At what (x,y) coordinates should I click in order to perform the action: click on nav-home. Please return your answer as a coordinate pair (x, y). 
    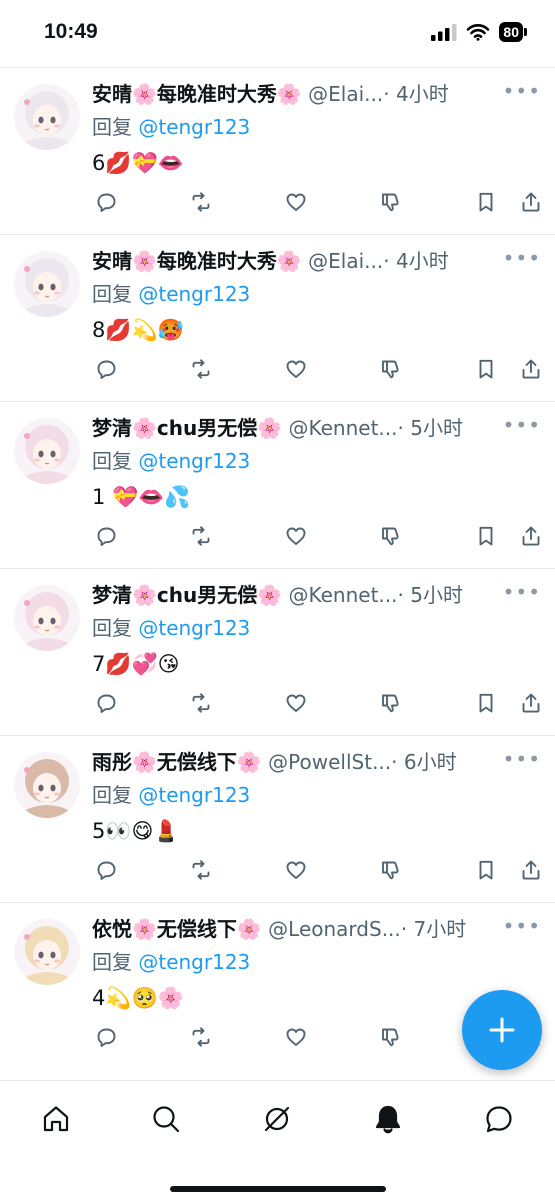
    Looking at the image, I should click on (56, 1119).